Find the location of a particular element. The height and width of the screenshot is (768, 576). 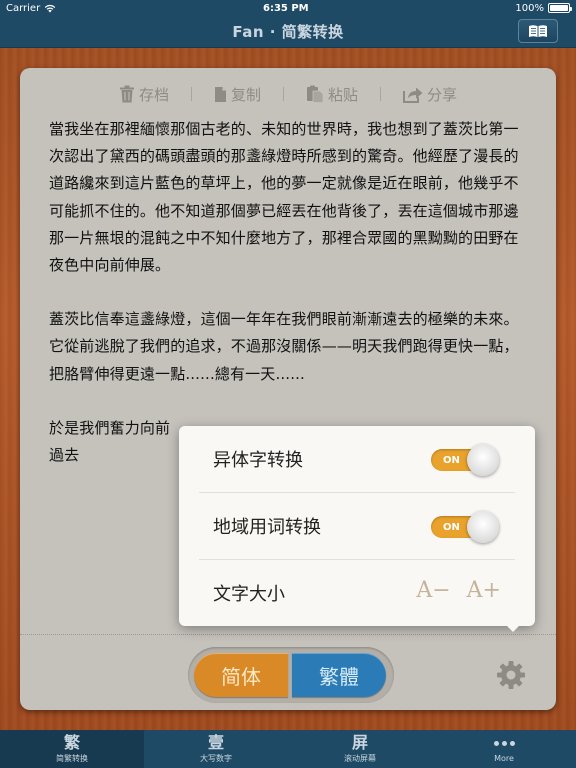

paste-button: 粘贴 is located at coordinates (332, 94).